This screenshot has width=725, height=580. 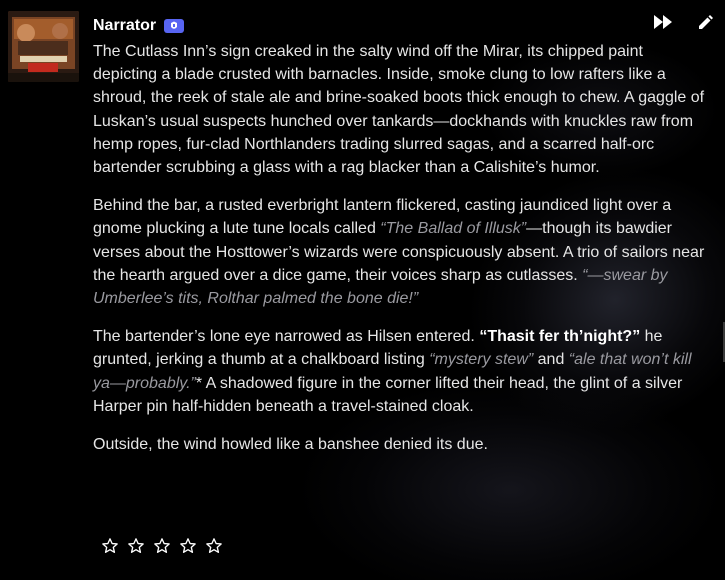 I want to click on quoted-text: “The Ballad of Illusk”, so click(x=453, y=229).